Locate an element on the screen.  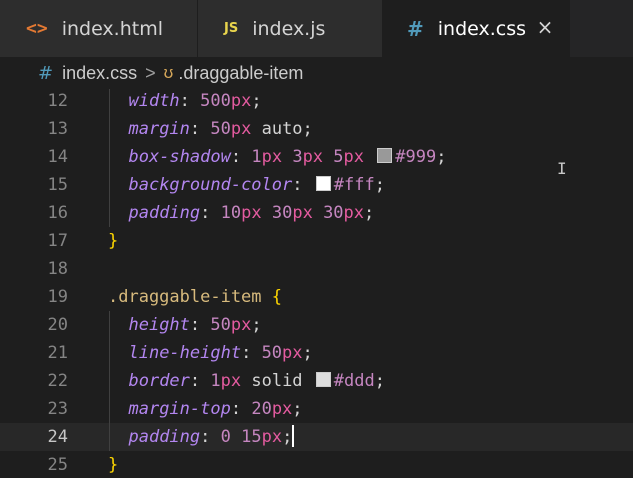
chevron-right-icon: > is located at coordinates (150, 72).